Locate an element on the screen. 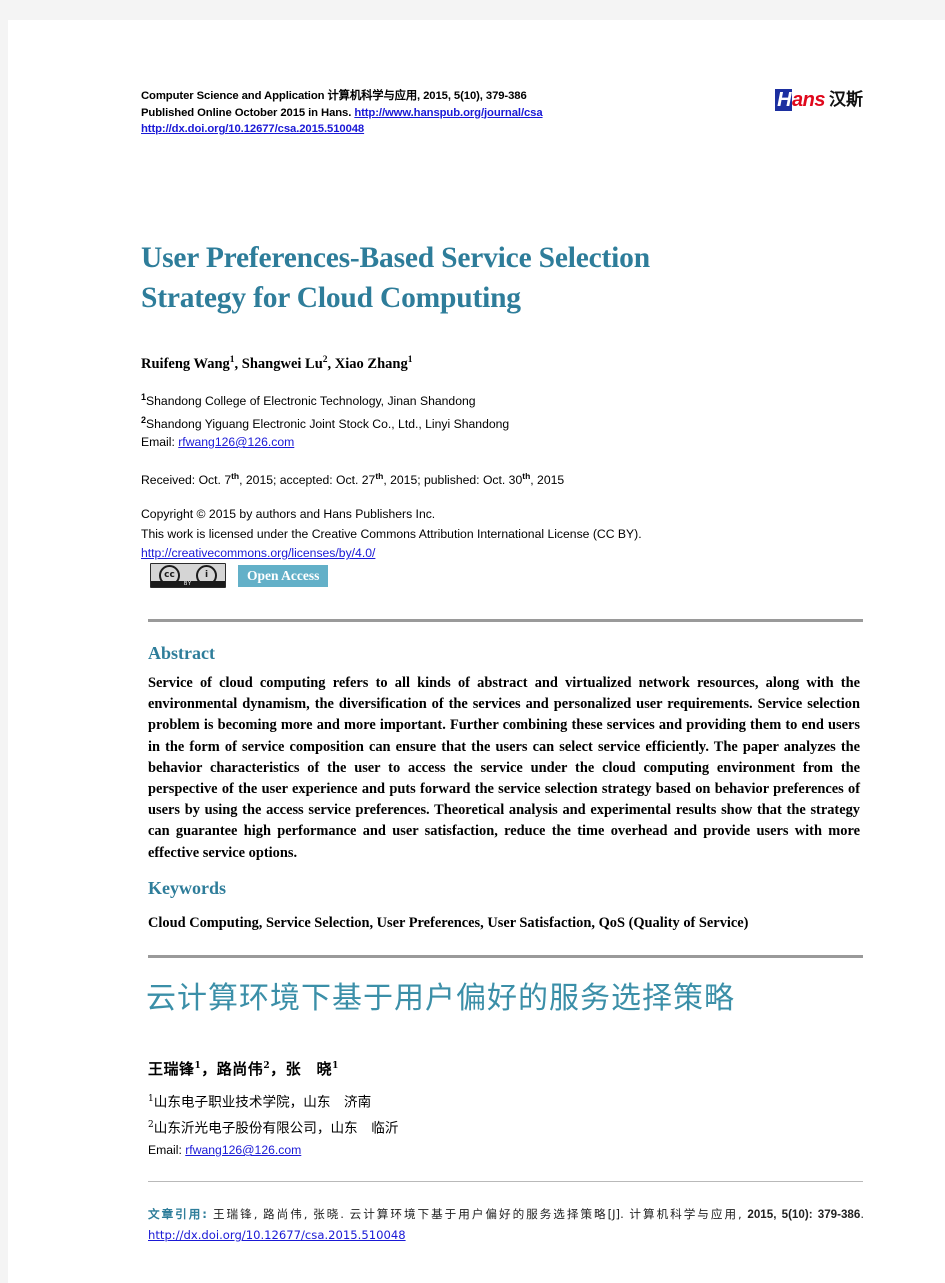 Image resolution: width=945 pixels, height=1283 pixels. email-link-cn: rfwang126@126.com is located at coordinates (243, 1150).